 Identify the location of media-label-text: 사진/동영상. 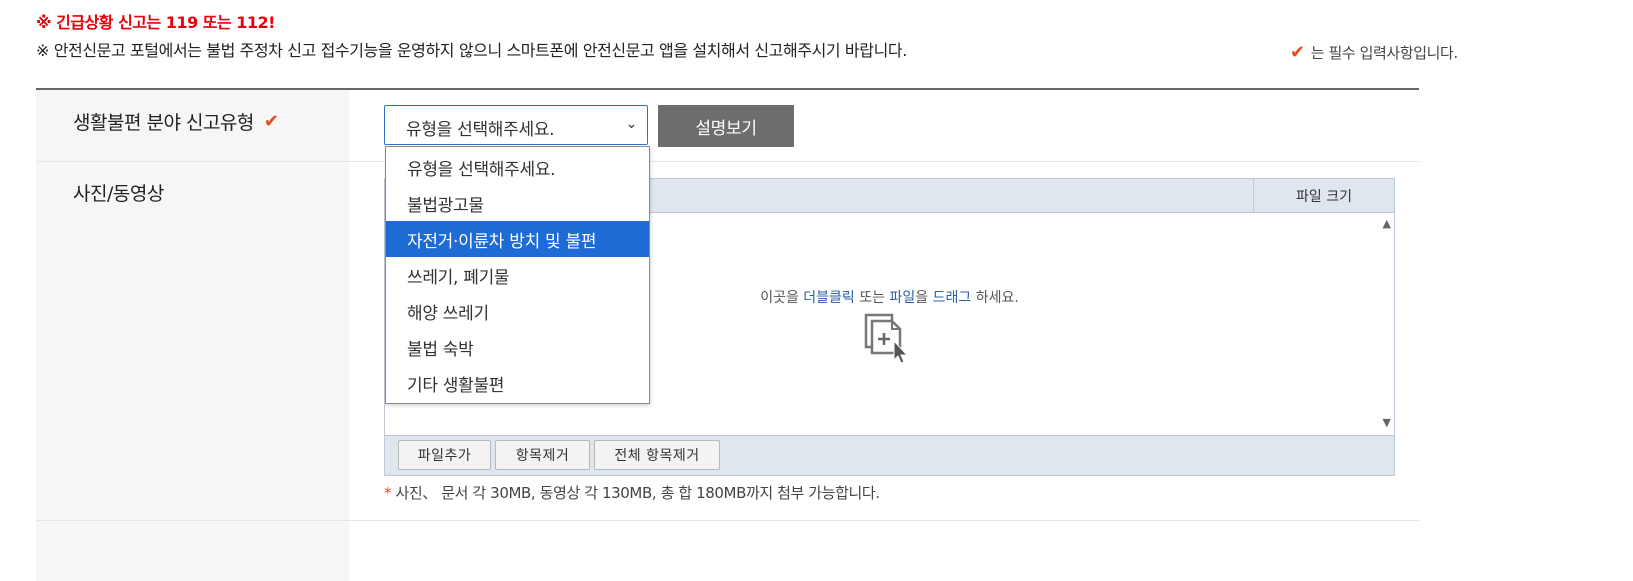
(118, 194).